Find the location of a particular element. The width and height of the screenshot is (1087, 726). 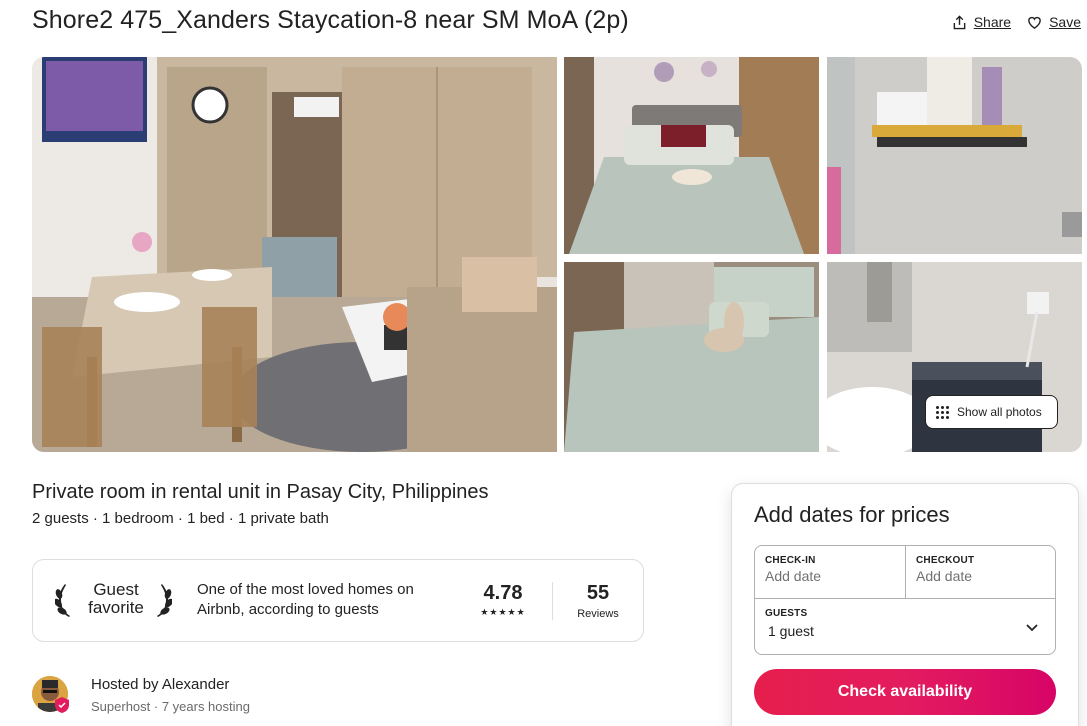

guests-label: GUESTS is located at coordinates (786, 613).